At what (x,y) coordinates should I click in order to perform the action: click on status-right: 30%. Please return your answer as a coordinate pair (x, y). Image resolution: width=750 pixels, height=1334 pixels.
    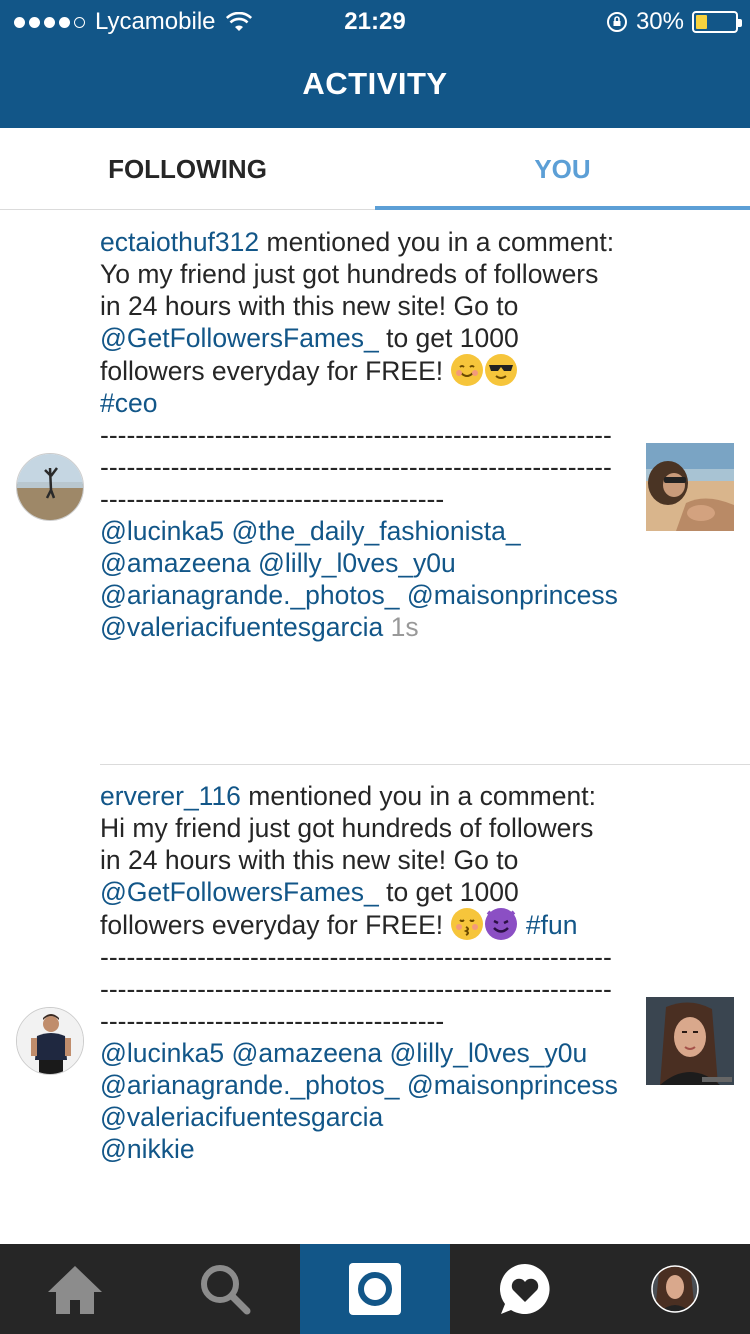
    Looking at the image, I should click on (674, 22).